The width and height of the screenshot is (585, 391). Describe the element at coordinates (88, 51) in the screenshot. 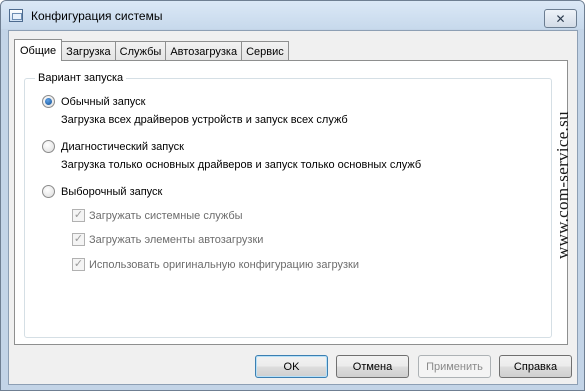

I see `tab-boot: Загрузка` at that location.